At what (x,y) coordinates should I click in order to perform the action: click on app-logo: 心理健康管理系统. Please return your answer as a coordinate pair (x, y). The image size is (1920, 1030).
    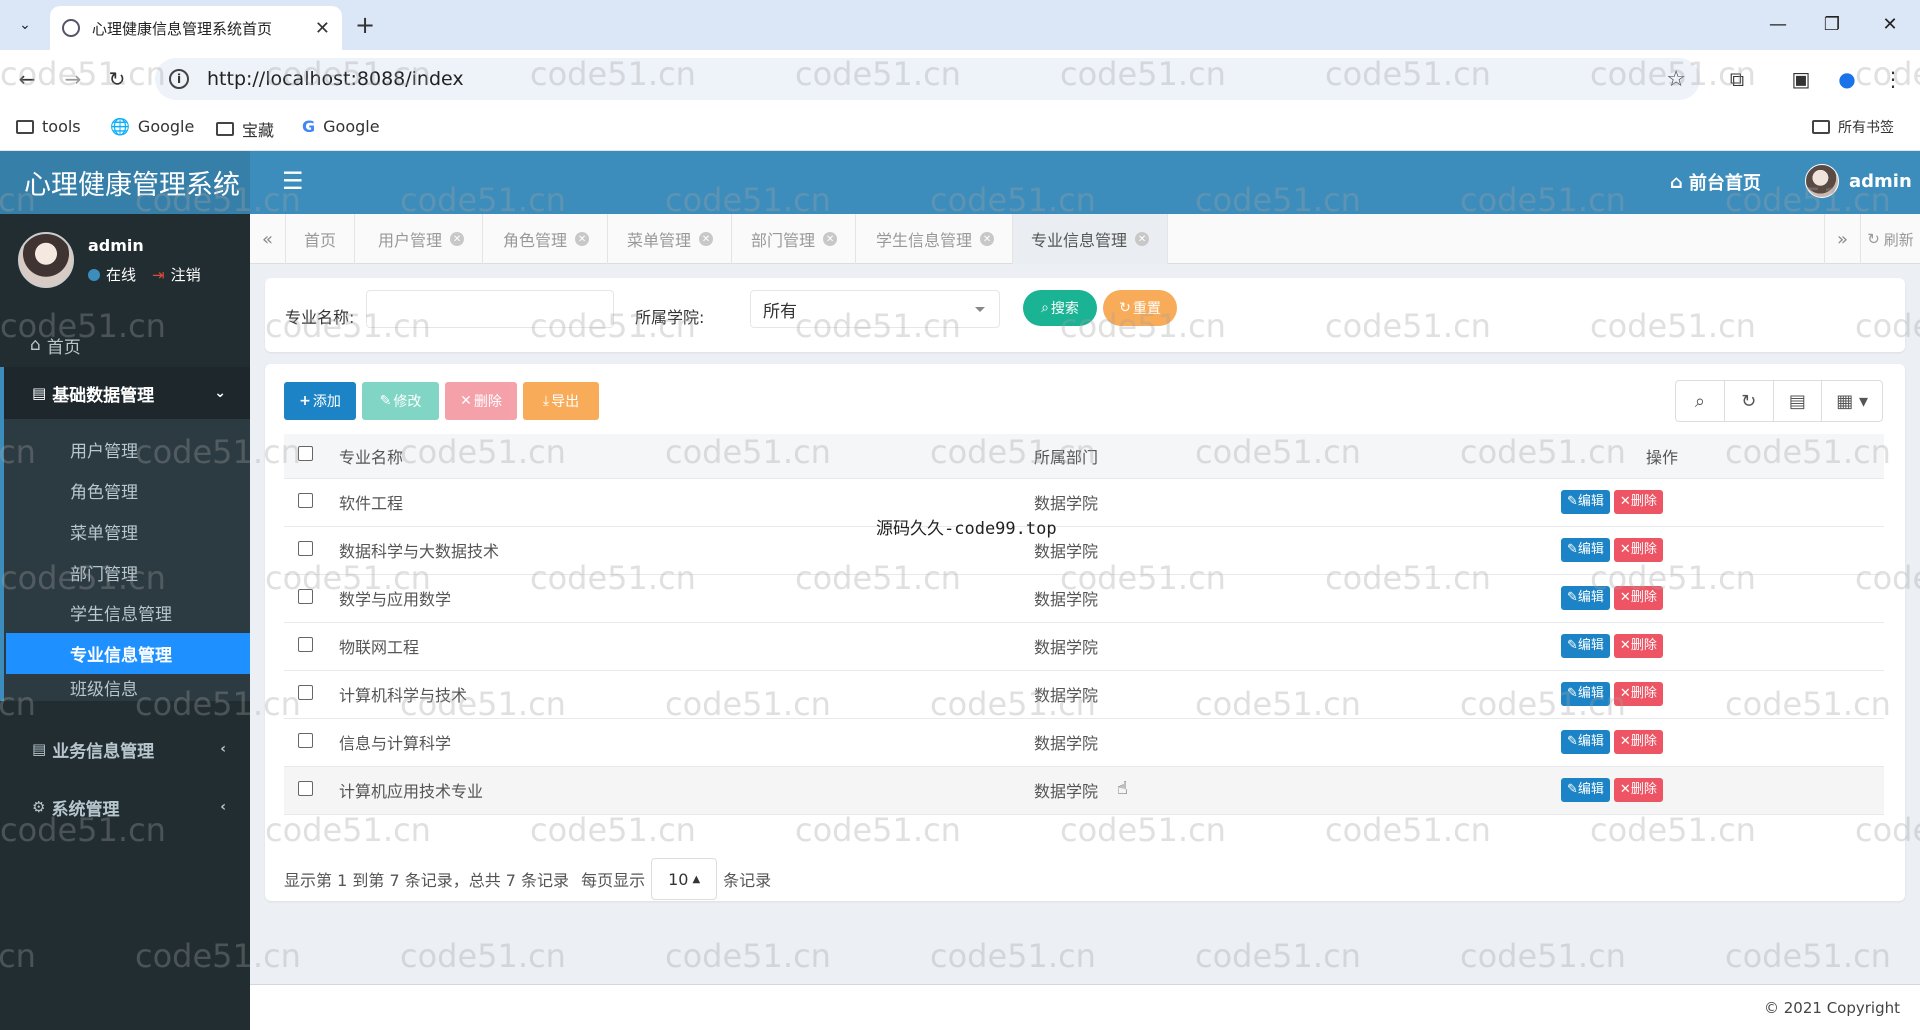
    Looking at the image, I should click on (125, 182).